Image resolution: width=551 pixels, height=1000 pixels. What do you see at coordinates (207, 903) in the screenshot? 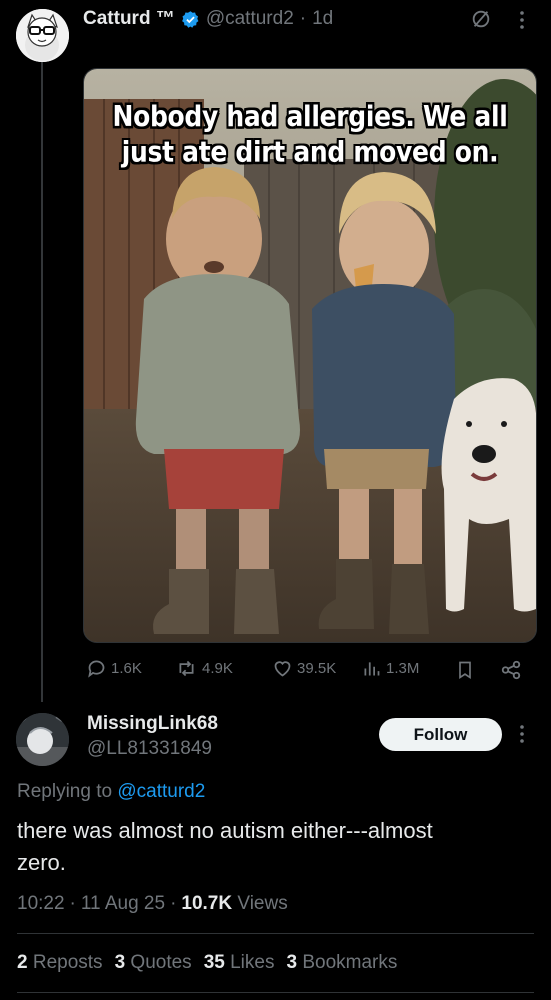
I see `reply-views-count: 10.7K` at bounding box center [207, 903].